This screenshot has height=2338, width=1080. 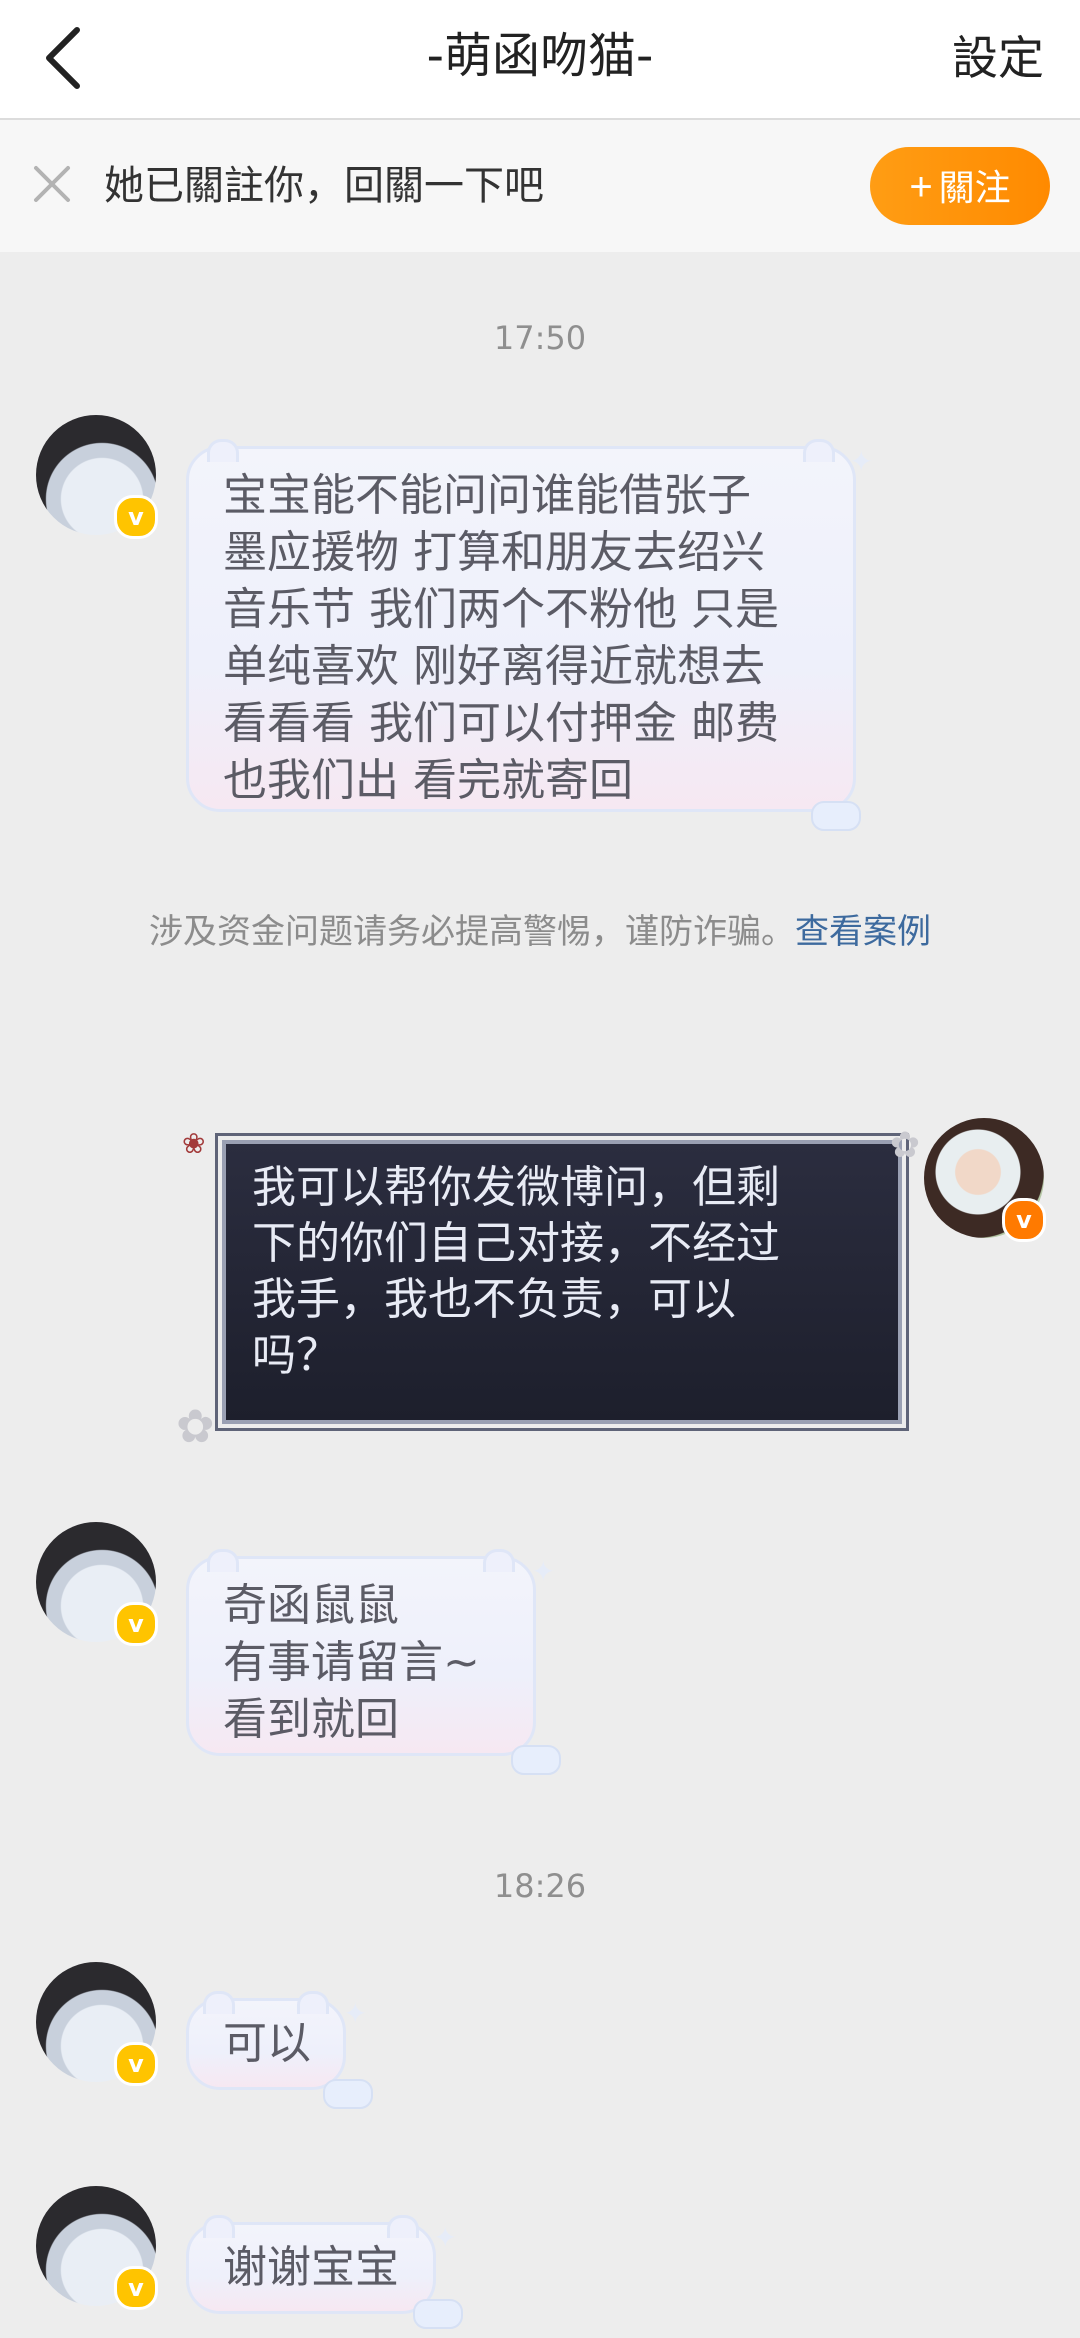 I want to click on lily-decoration-icon: ✿, so click(x=195, y=1426).